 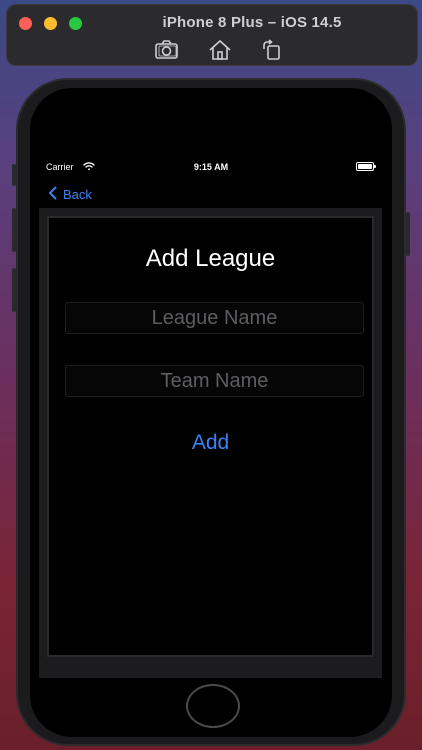 I want to click on minimize-window-button, so click(x=50, y=23).